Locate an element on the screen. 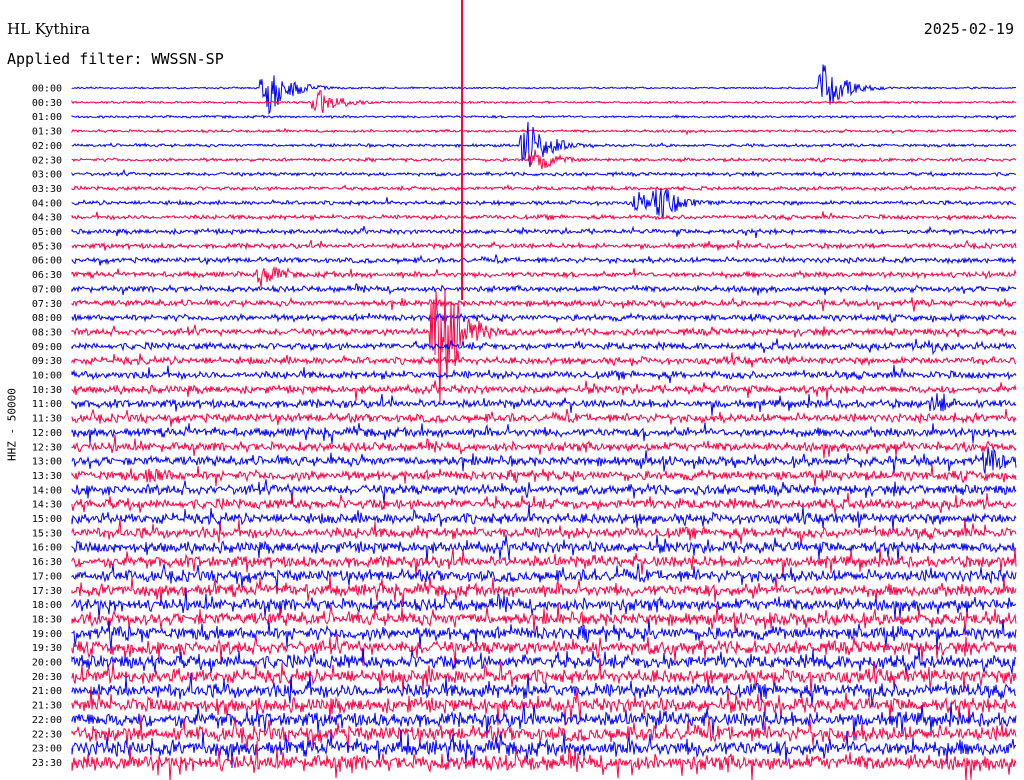  row-time-label: 01:30 is located at coordinates (47, 132).